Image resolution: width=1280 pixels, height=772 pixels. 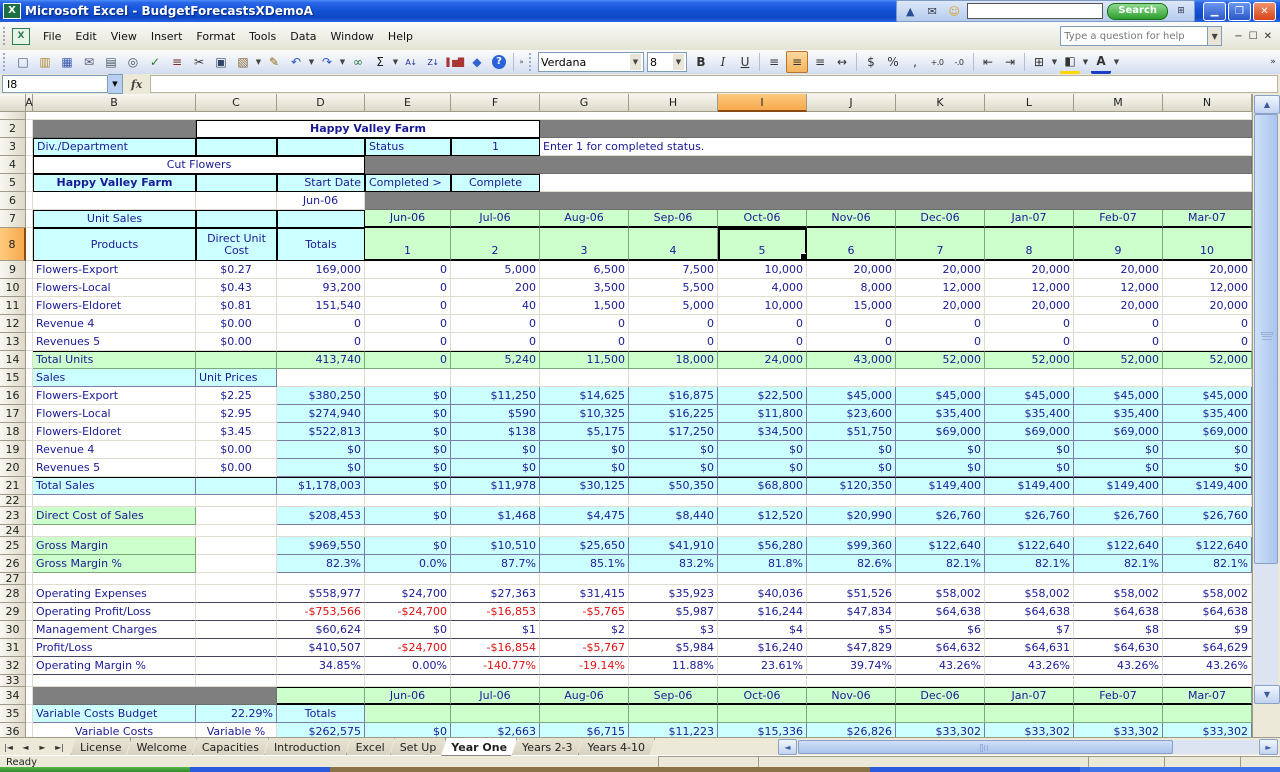 What do you see at coordinates (13, 612) in the screenshot?
I see `row-header-29: 29` at bounding box center [13, 612].